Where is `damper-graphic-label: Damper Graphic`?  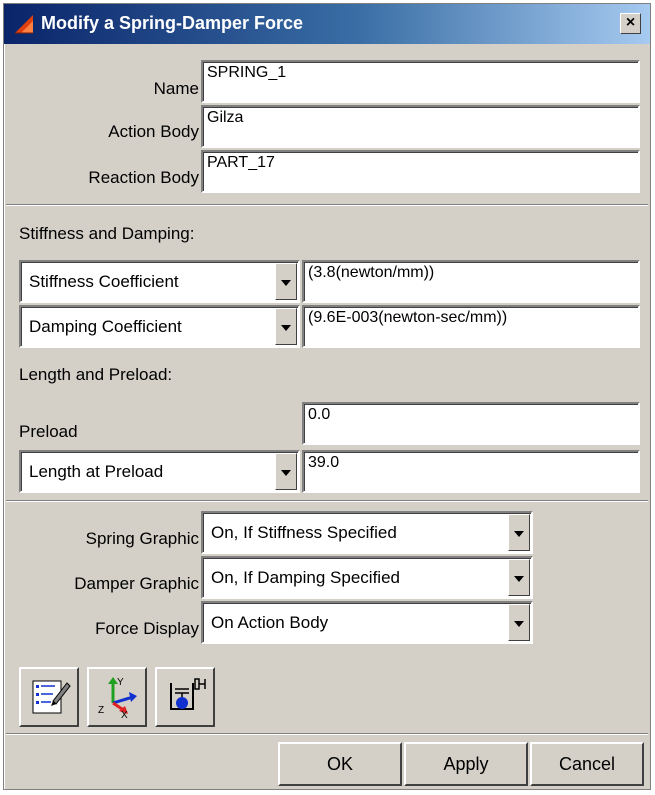
damper-graphic-label: Damper Graphic is located at coordinates (136, 583).